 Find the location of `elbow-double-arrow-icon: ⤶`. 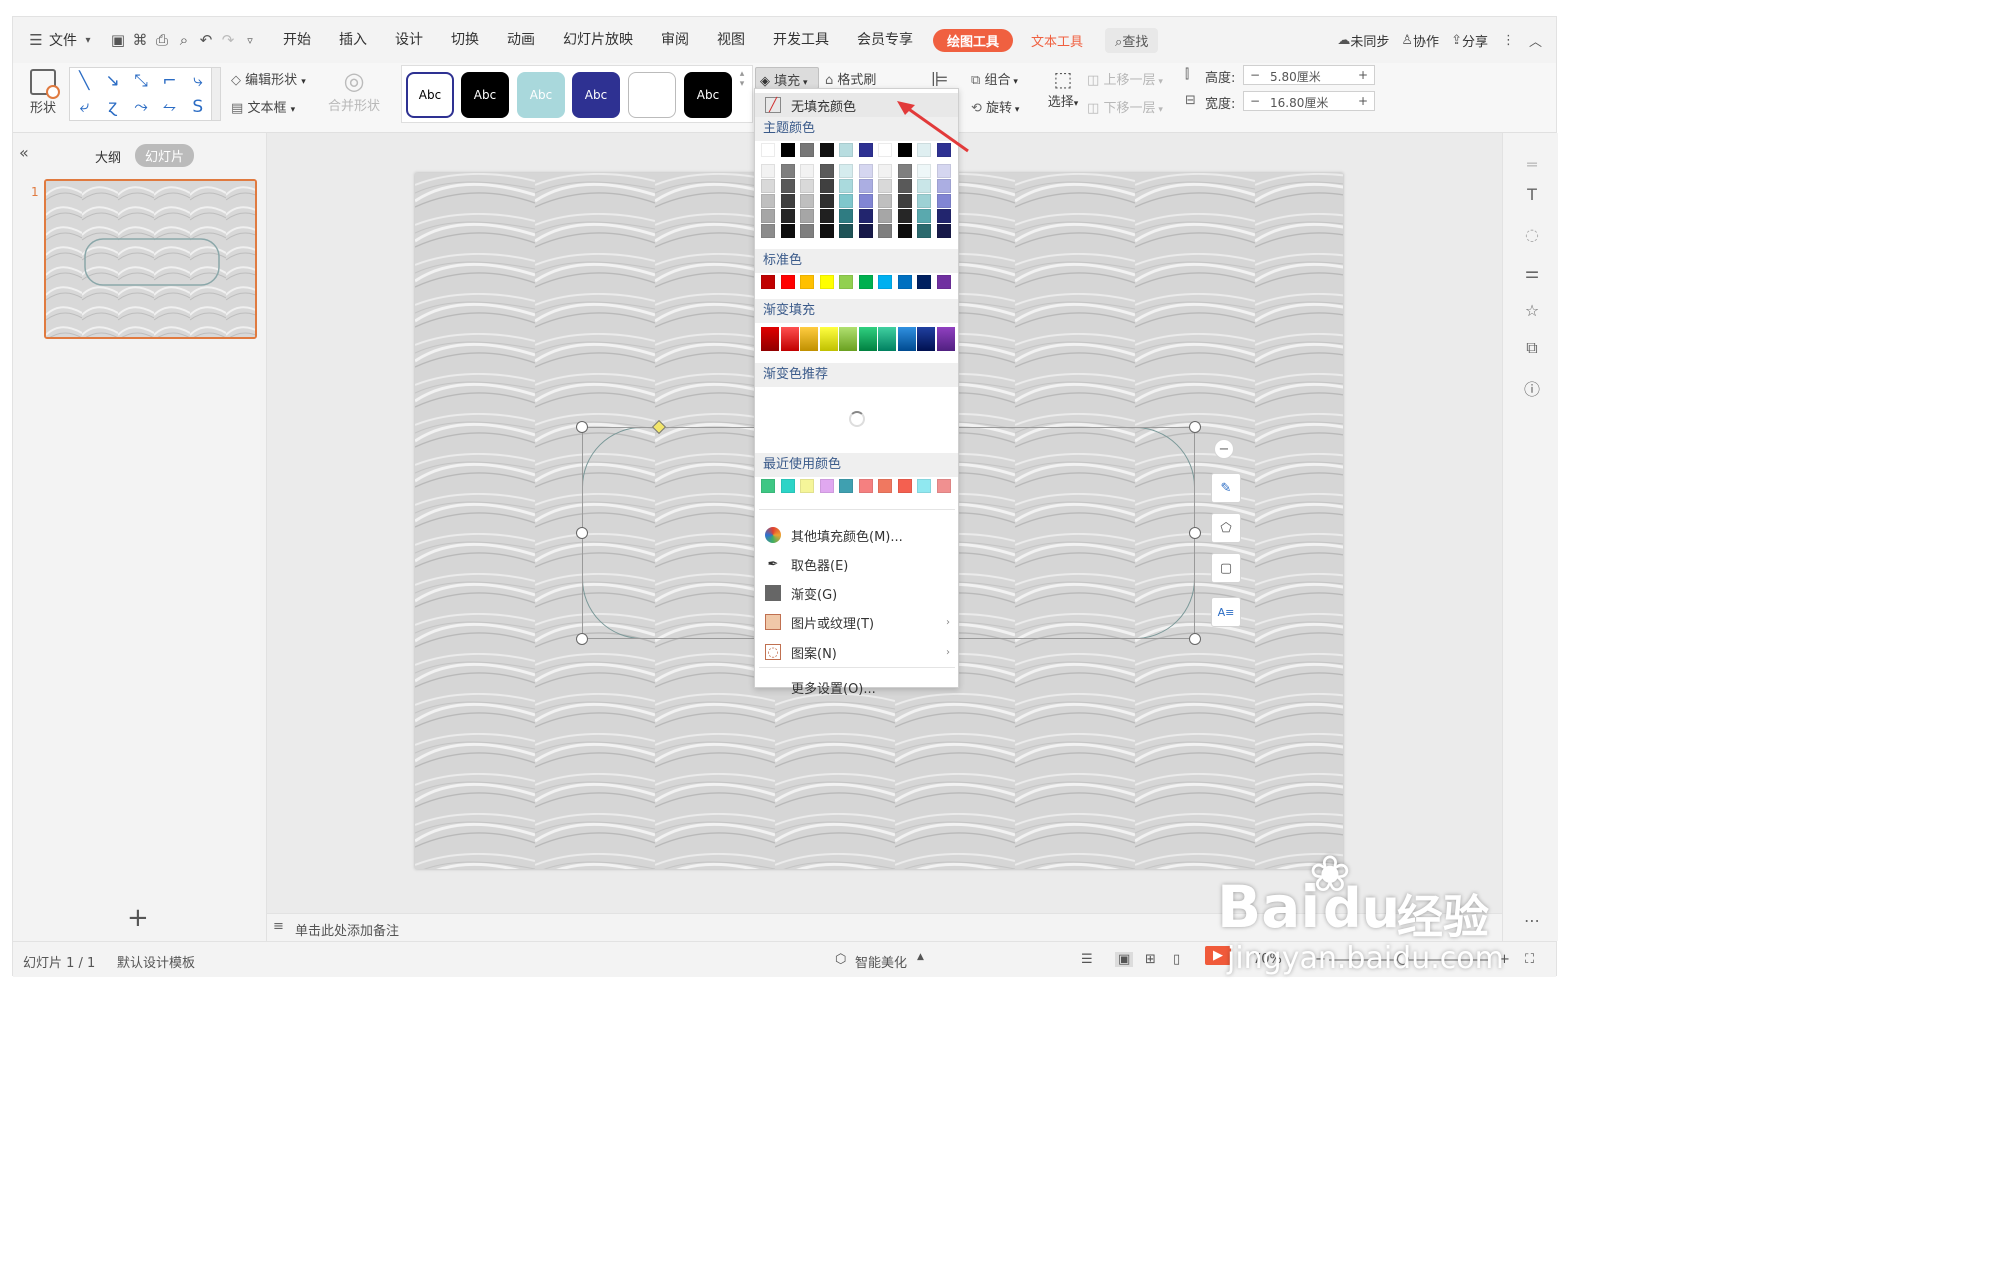

elbow-double-arrow-icon: ⤶ is located at coordinates (84, 107).